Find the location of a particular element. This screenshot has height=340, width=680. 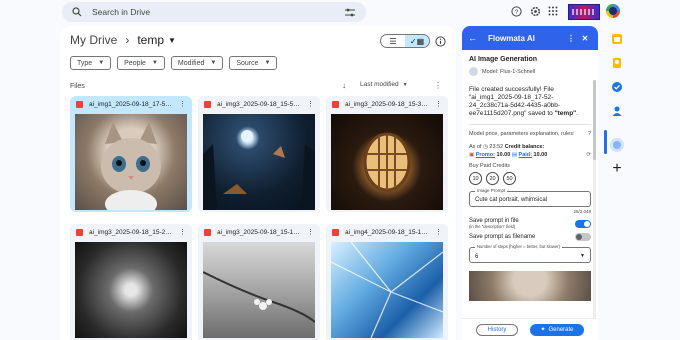

section-title: AI Image Generation is located at coordinates (503, 59).